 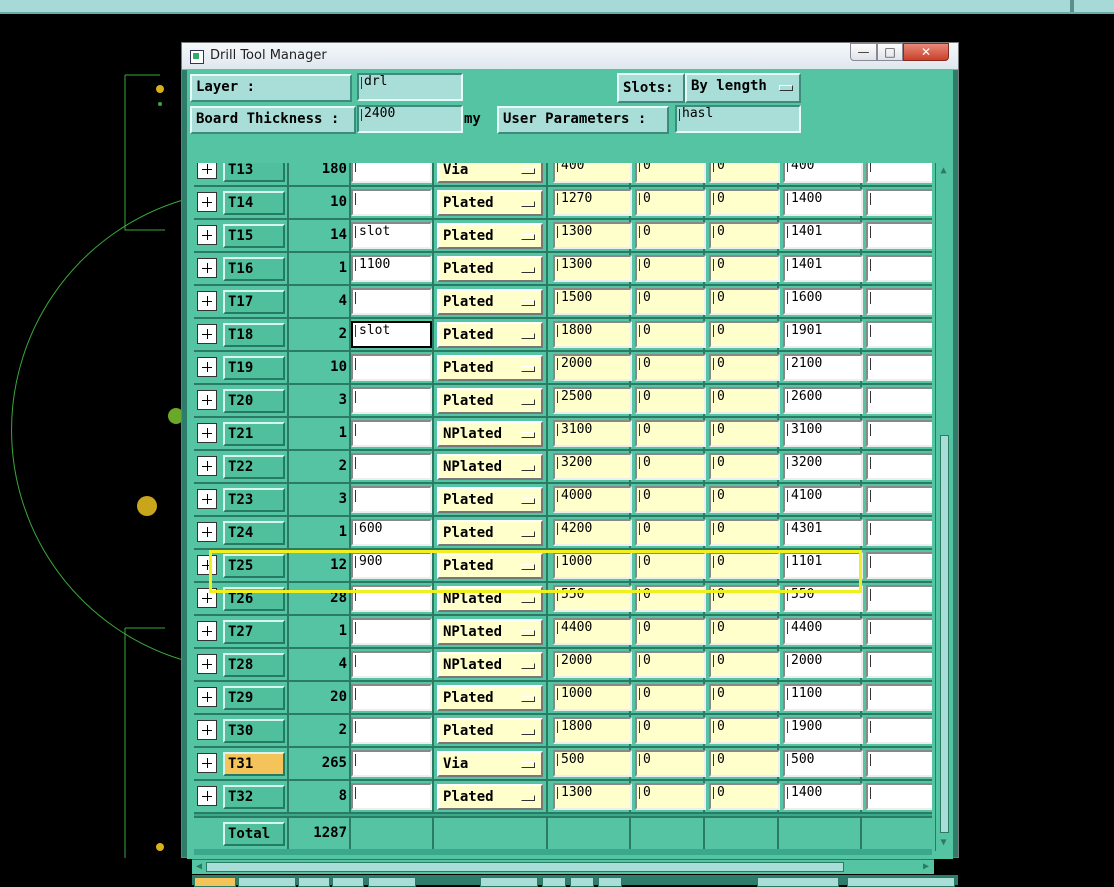 What do you see at coordinates (254, 500) in the screenshot?
I see `tool-button: T23` at bounding box center [254, 500].